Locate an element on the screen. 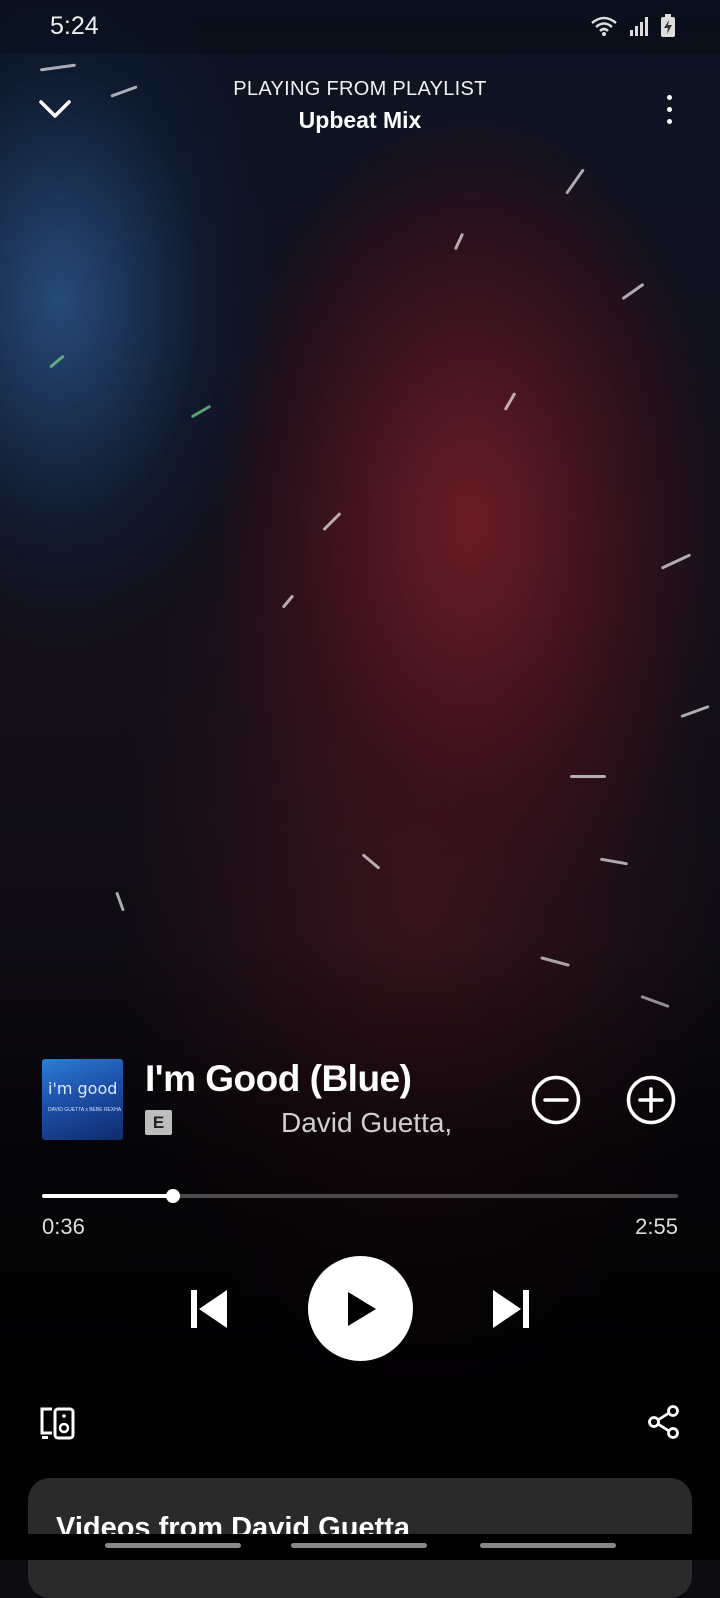  nav-back-handle is located at coordinates (548, 1545).